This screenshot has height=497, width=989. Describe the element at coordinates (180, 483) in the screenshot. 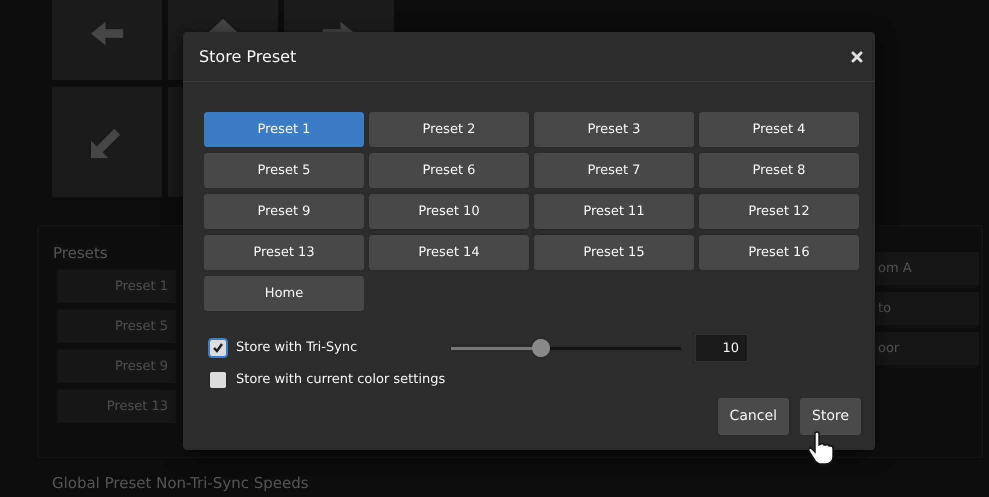

I see `section-title: Global Preset Non-Tri-Sync Speeds` at that location.